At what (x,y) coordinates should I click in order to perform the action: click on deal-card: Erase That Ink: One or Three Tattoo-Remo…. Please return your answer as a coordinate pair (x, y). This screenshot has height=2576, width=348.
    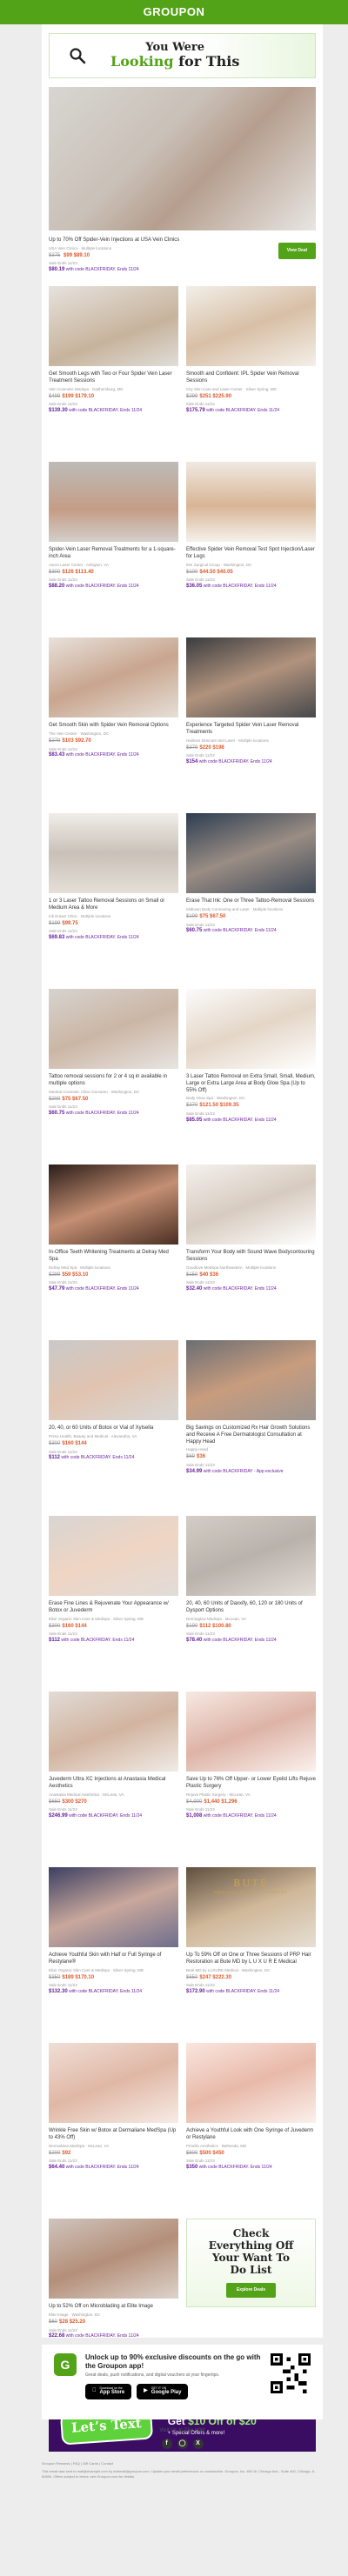
    Looking at the image, I should click on (251, 901).